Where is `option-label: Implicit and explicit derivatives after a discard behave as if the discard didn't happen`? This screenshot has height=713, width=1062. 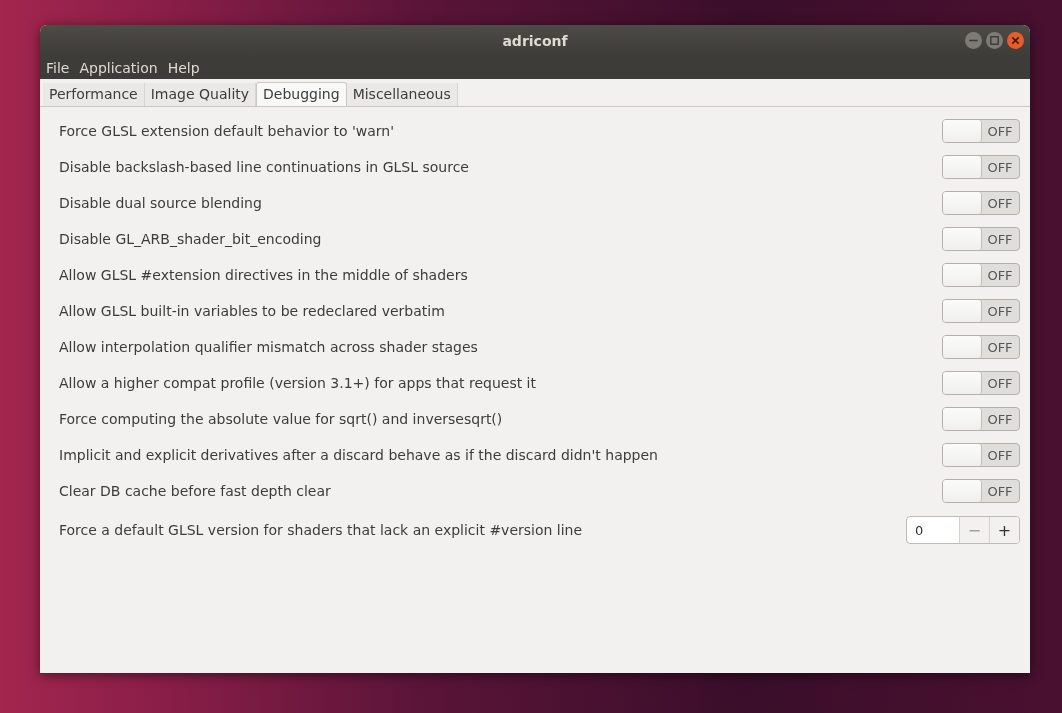 option-label: Implicit and explicit derivatives after a discard behave as if the discard didn't happen is located at coordinates (358, 455).